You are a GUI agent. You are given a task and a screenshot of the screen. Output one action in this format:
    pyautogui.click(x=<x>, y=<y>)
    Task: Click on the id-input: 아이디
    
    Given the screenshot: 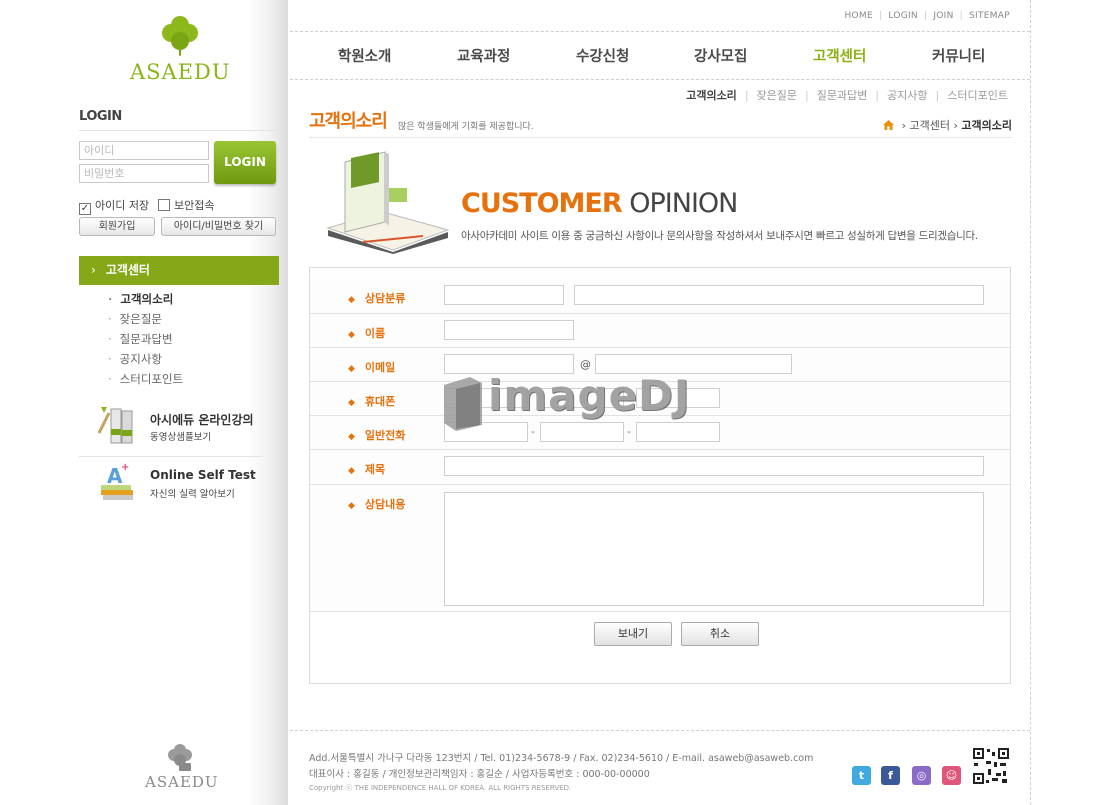 What is the action you would take?
    pyautogui.click(x=144, y=150)
    